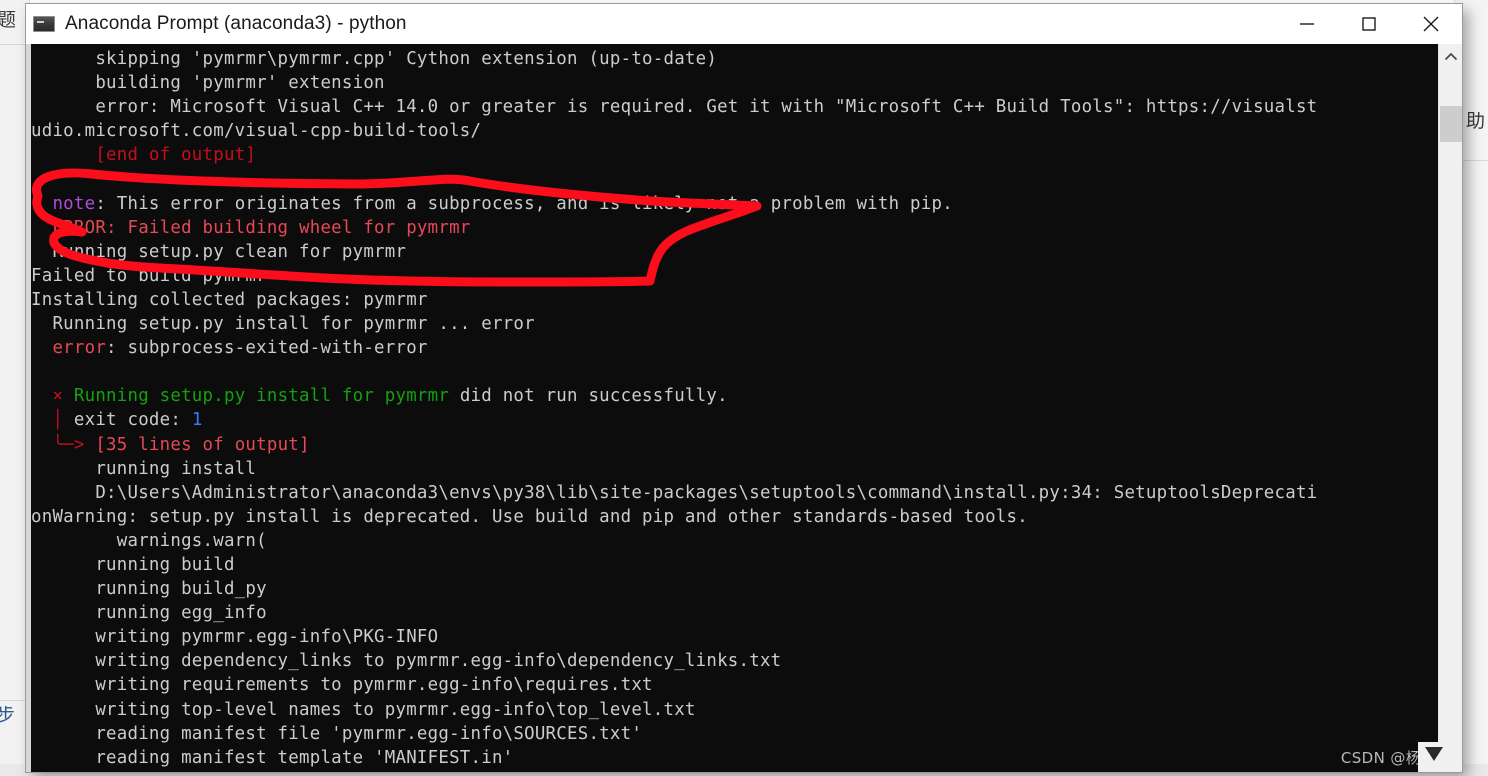  I want to click on terminal-line: writing pymrmr.egg-info\PKG-INFO, so click(734, 637).